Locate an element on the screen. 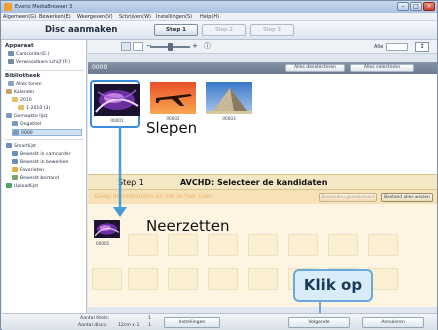 The width and height of the screenshot is (438, 330). sidebar-item-label: 0000 is located at coordinates (27, 133).